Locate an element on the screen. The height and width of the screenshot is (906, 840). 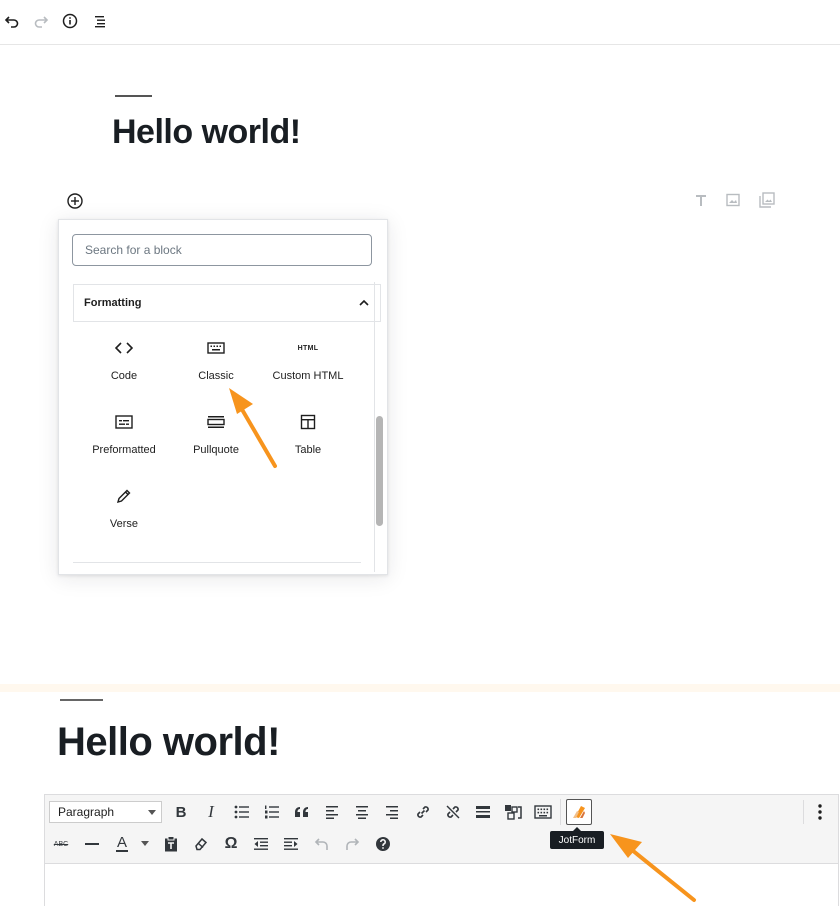
italic-glyph: I is located at coordinates (211, 811).